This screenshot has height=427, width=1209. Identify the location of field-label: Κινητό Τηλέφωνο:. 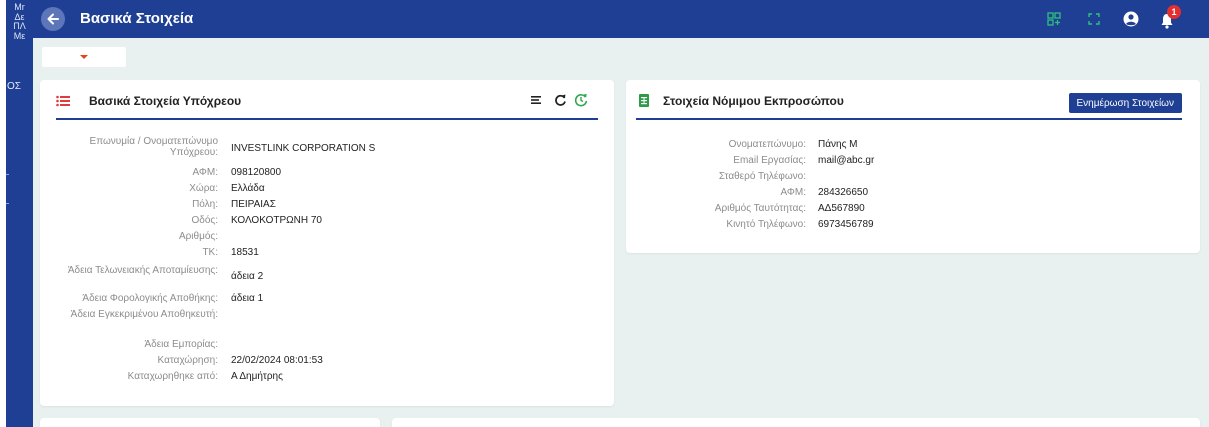
(766, 224).